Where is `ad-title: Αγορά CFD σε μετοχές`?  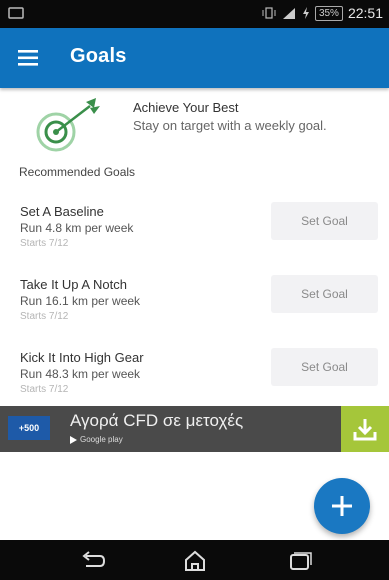 ad-title: Αγορά CFD σε μετοχές is located at coordinates (156, 421).